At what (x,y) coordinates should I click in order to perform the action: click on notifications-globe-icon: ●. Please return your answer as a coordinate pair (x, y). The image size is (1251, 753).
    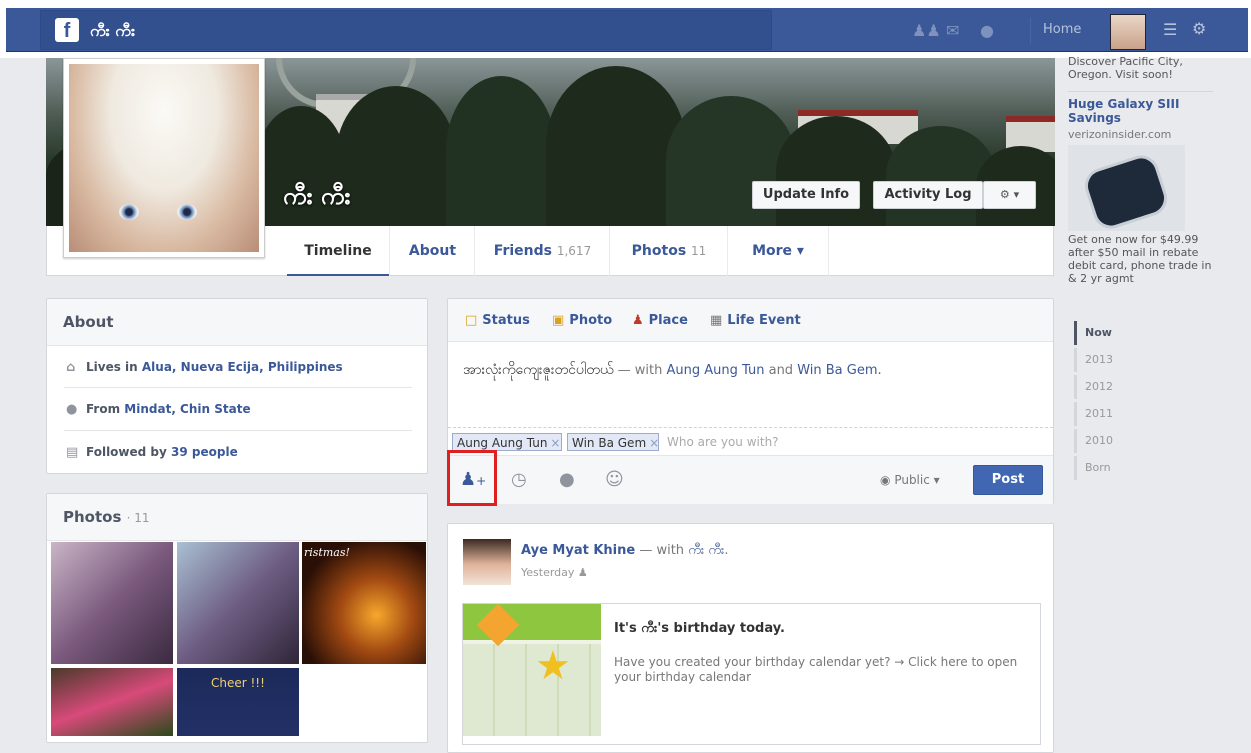
    Looking at the image, I should click on (990, 31).